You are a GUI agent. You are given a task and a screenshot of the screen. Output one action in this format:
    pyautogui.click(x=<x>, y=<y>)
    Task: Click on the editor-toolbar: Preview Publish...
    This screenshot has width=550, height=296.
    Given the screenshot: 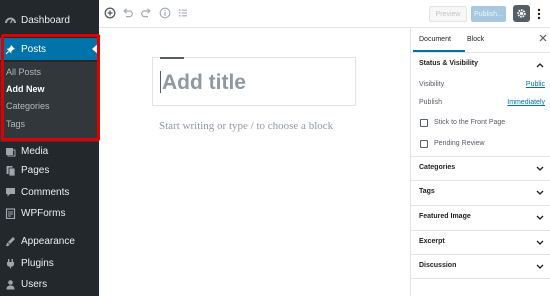 What is the action you would take?
    pyautogui.click(x=324, y=14)
    